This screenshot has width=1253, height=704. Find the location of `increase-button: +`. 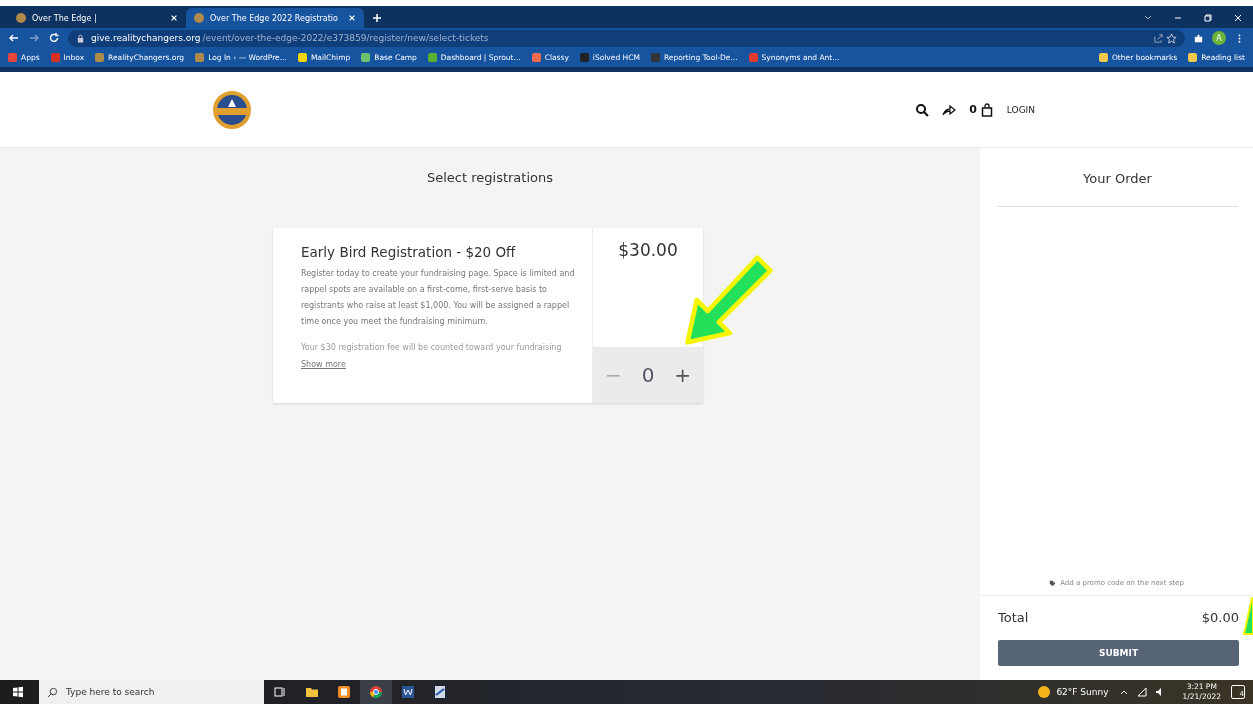

increase-button: + is located at coordinates (683, 375).